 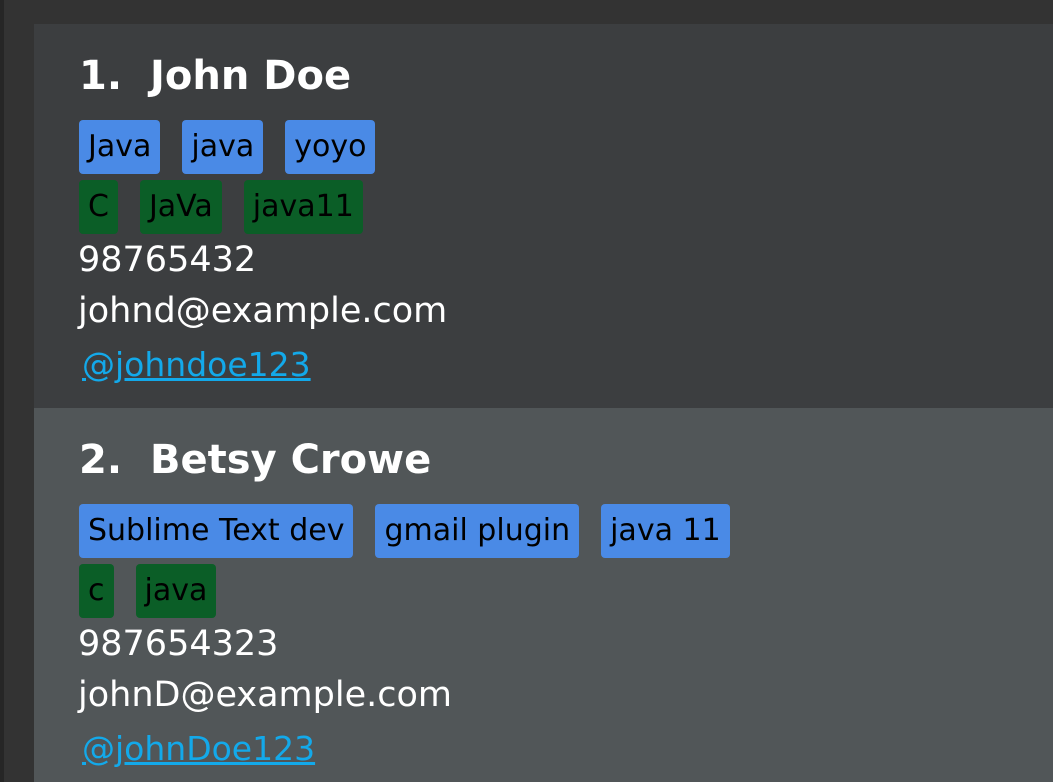 What do you see at coordinates (180, 207) in the screenshot?
I see `tag: JaVa` at bounding box center [180, 207].